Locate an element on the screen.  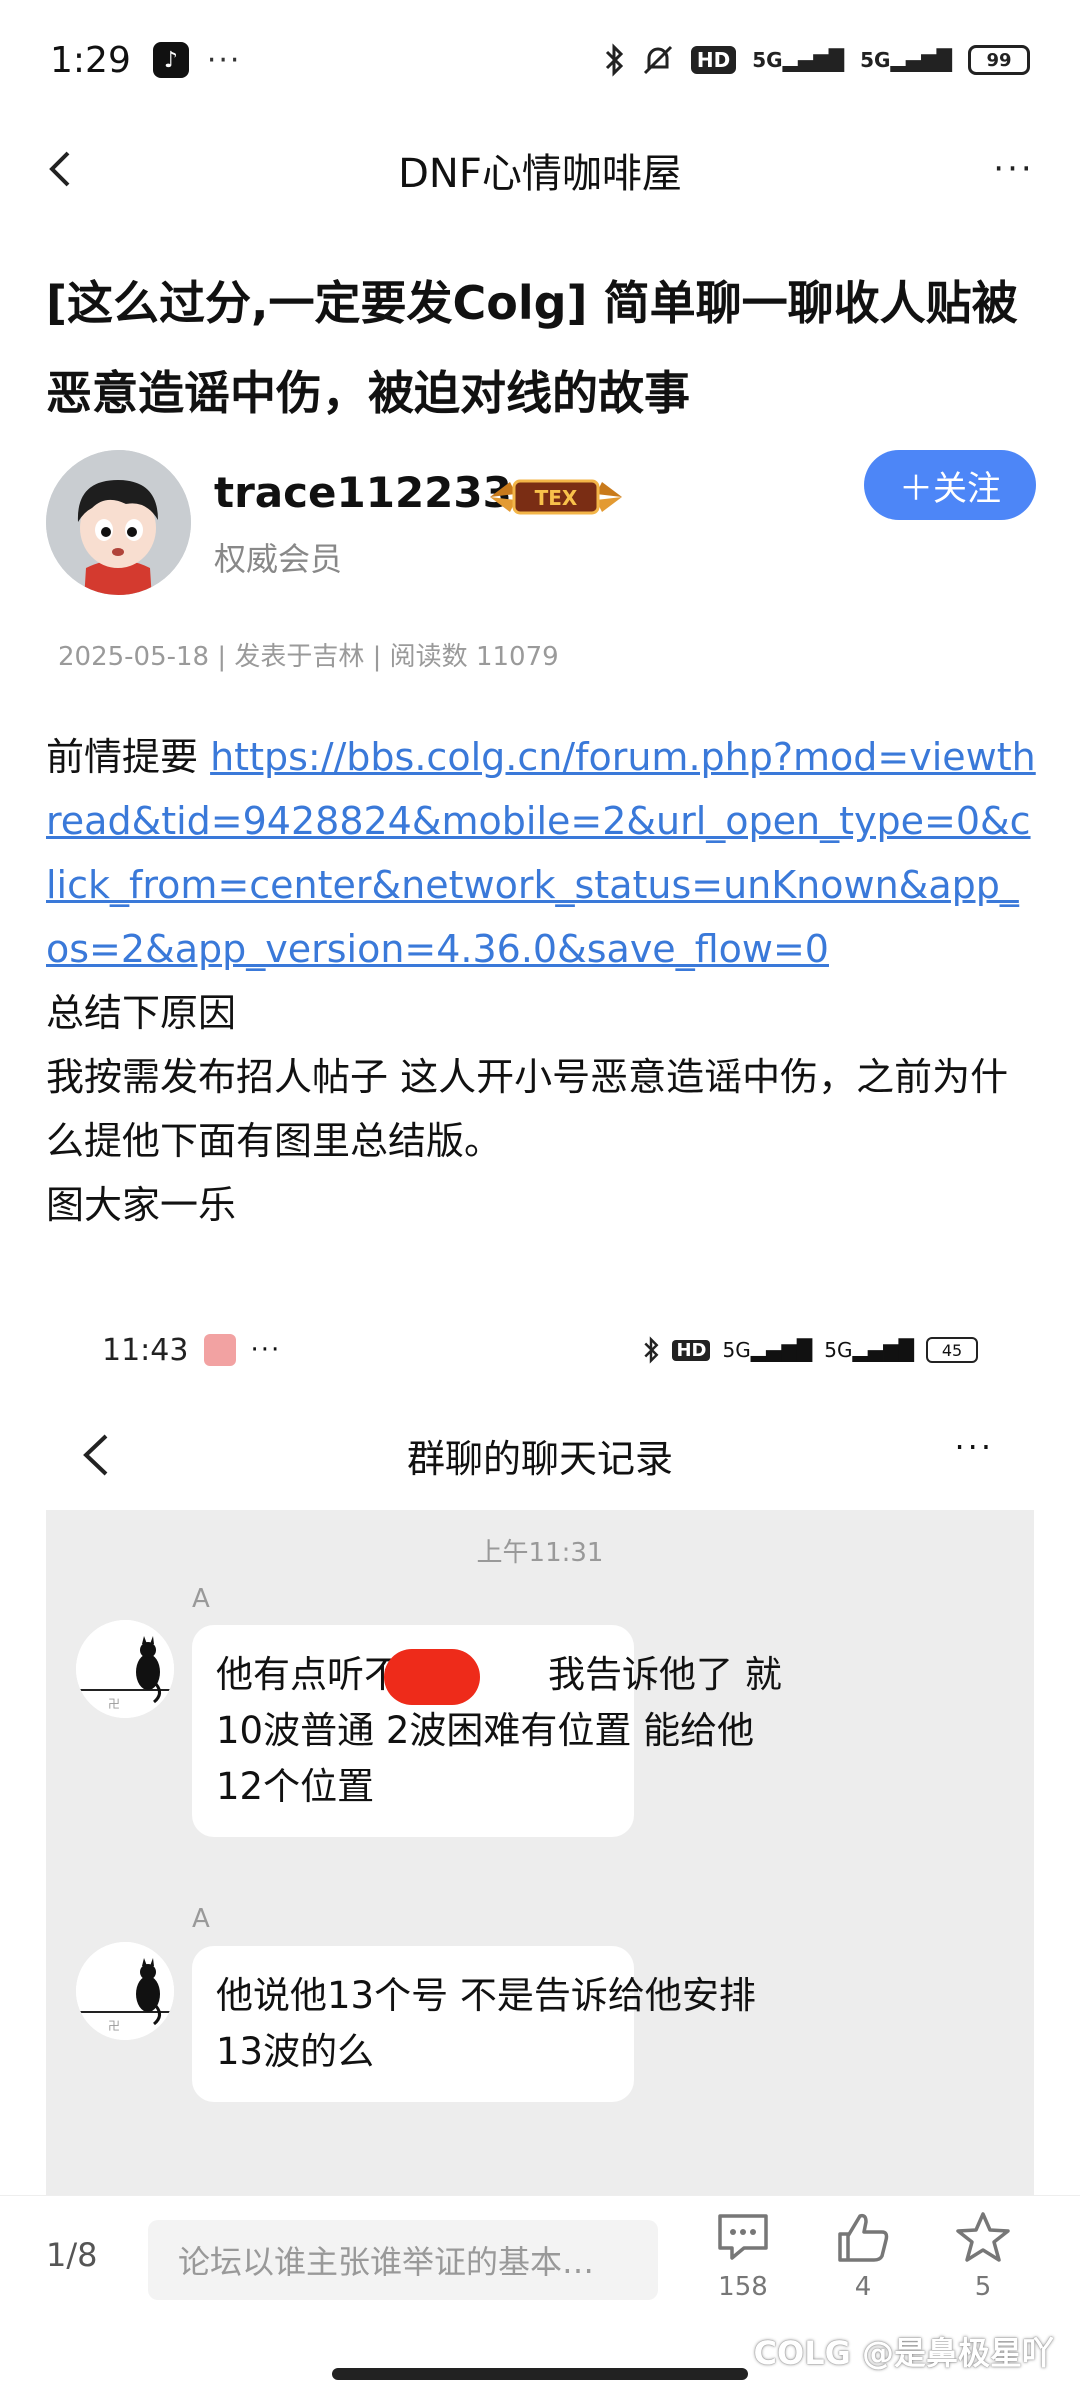
page-indicator: 1/8 is located at coordinates (72, 2255).